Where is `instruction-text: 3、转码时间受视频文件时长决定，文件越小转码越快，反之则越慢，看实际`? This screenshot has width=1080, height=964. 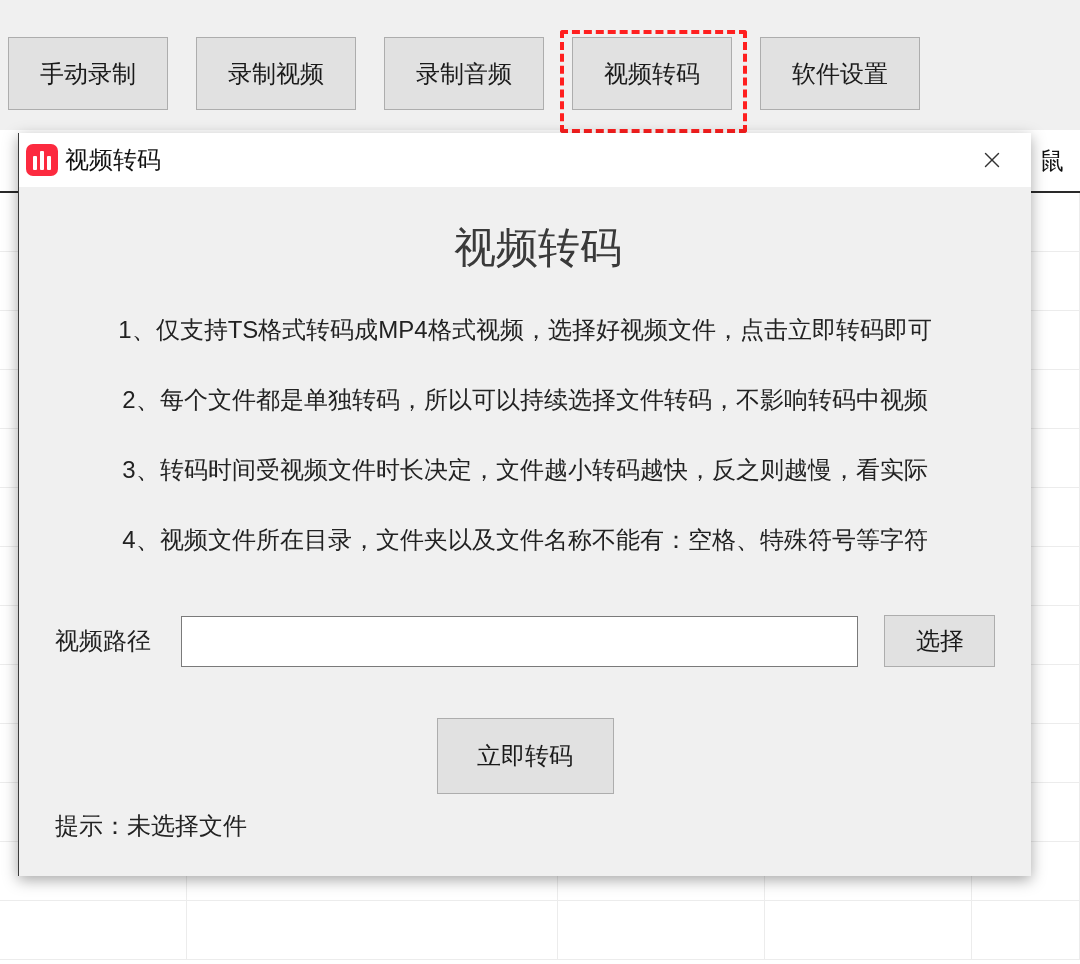 instruction-text: 3、转码时间受视频文件时长决定，文件越小转码越快，反之则越慢，看实际 is located at coordinates (525, 470).